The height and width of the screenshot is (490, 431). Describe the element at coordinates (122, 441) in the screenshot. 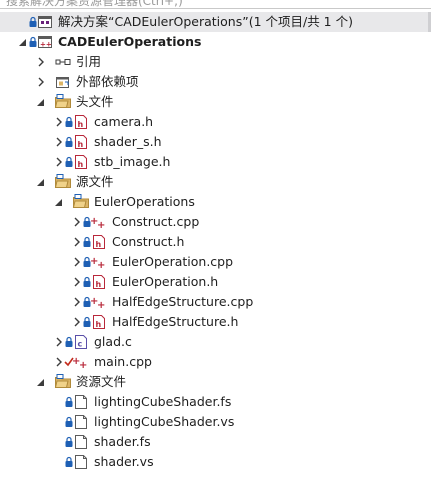

I see `tree-item-label: shader.fs` at that location.